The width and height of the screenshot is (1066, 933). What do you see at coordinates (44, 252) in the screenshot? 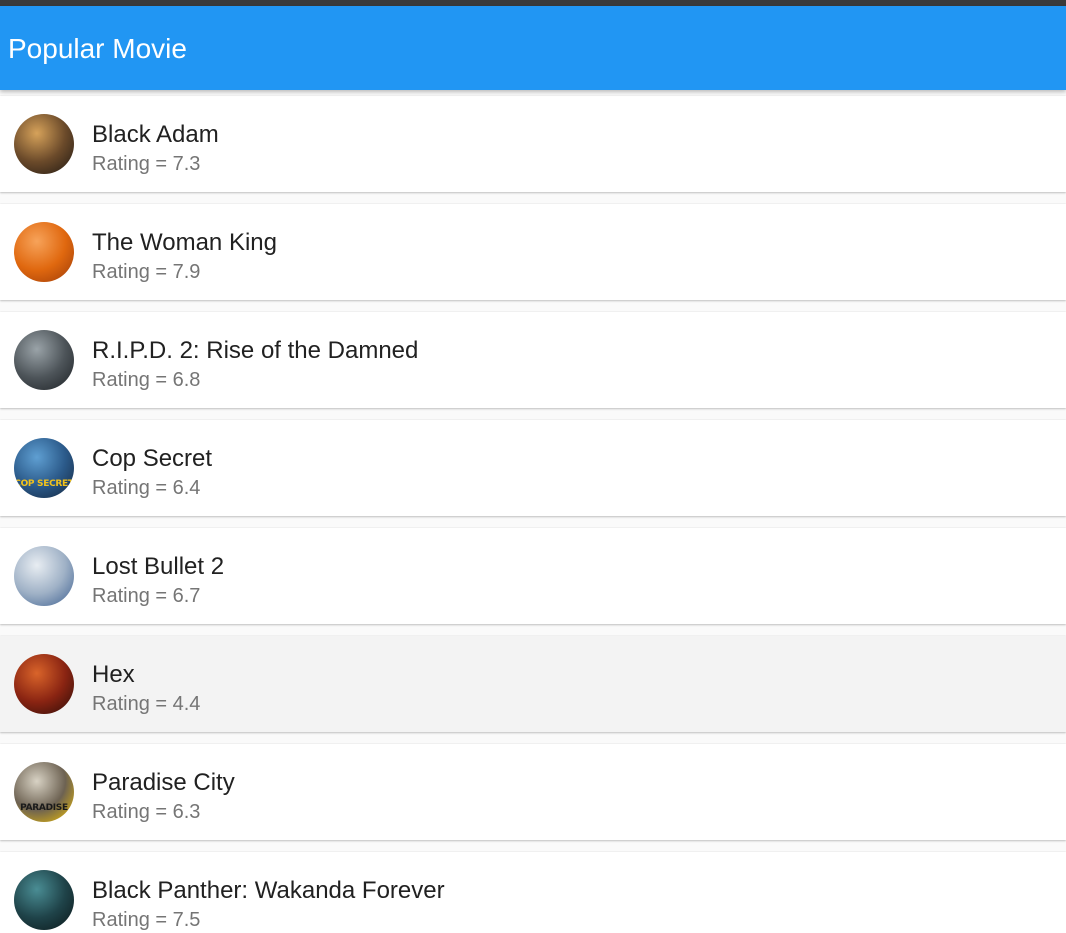
I see `movie-poster-the-woman-king-icon` at bounding box center [44, 252].